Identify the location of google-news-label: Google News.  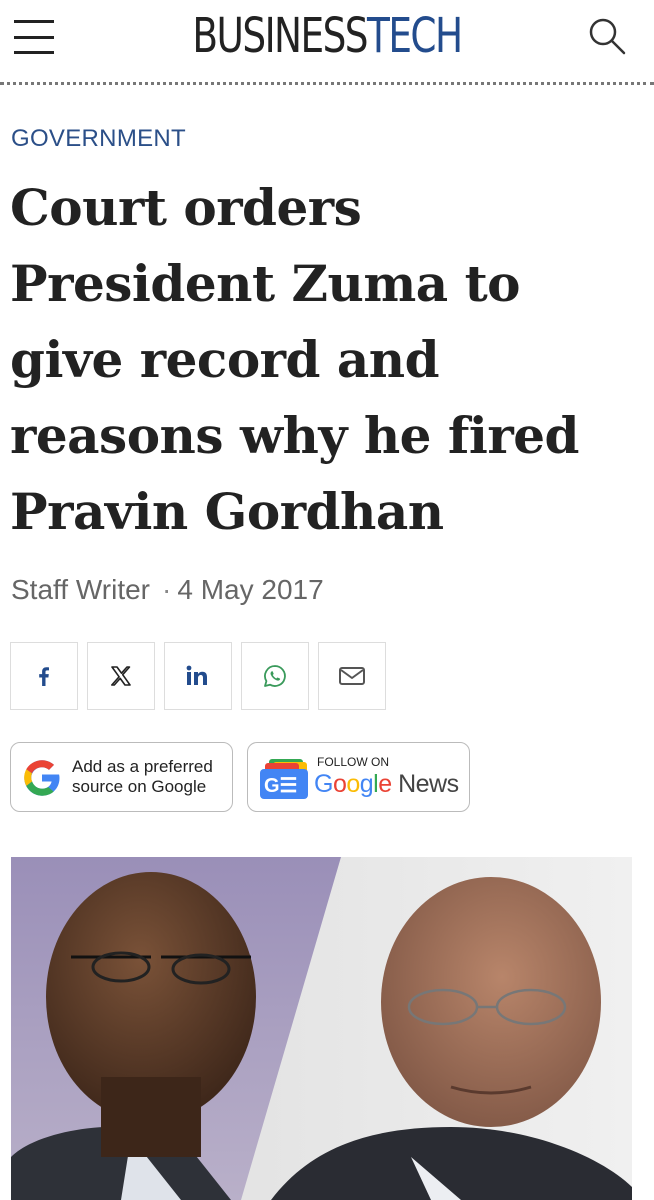
(386, 784).